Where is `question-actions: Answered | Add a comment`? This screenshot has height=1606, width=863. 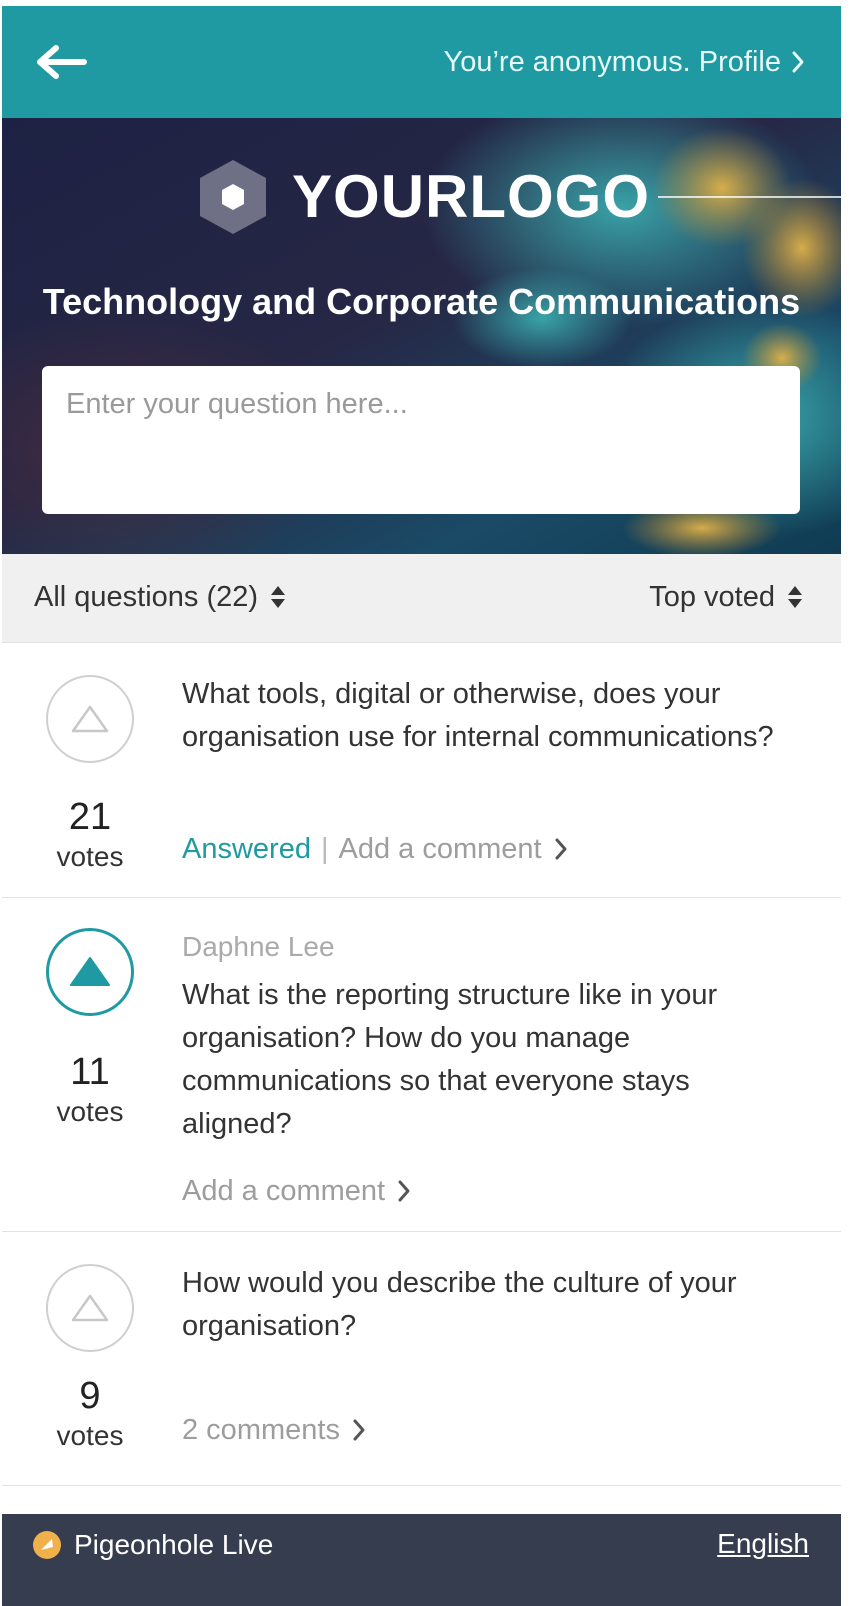 question-actions: Answered | Add a comment is located at coordinates (375, 849).